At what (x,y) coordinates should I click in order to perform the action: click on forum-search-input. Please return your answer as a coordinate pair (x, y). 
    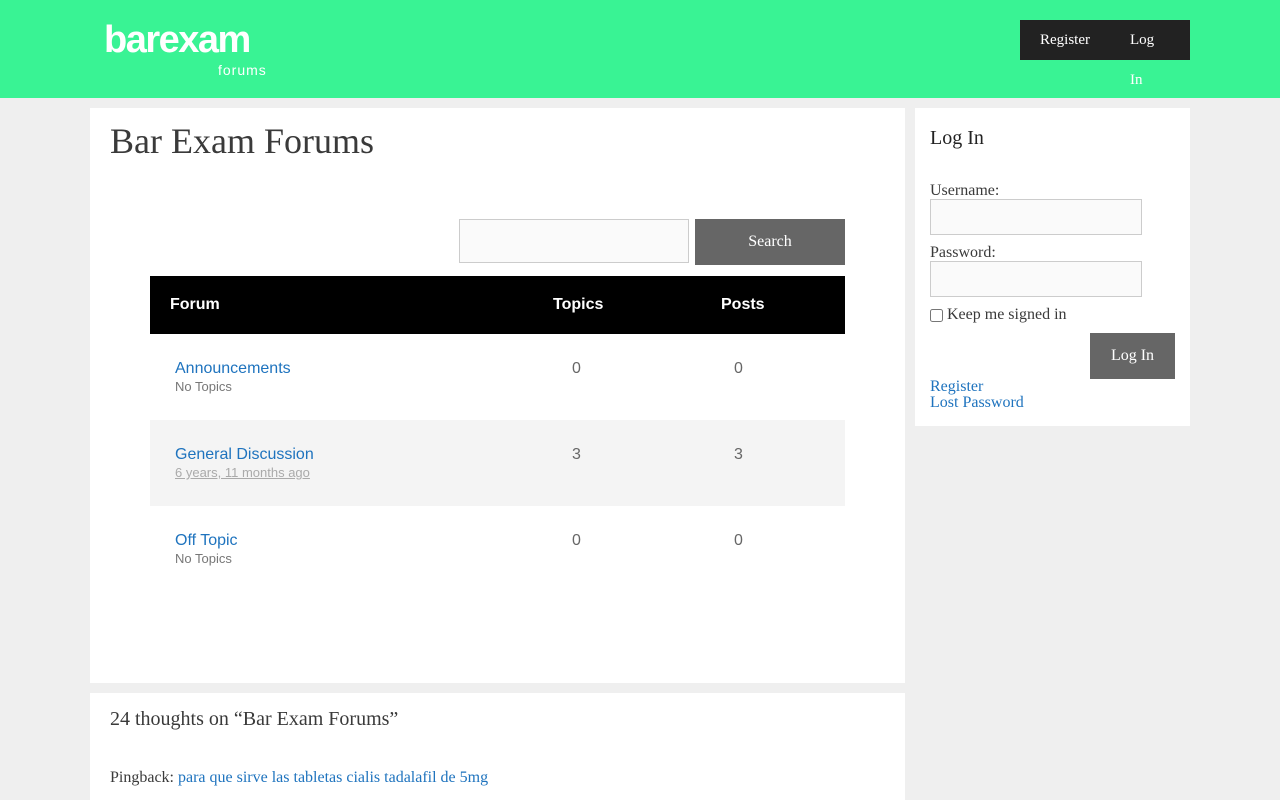
    Looking at the image, I should click on (574, 241).